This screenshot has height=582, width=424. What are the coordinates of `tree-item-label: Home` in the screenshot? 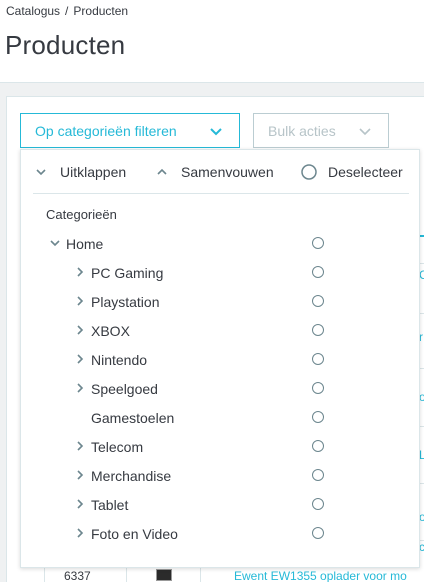 It's located at (85, 244).